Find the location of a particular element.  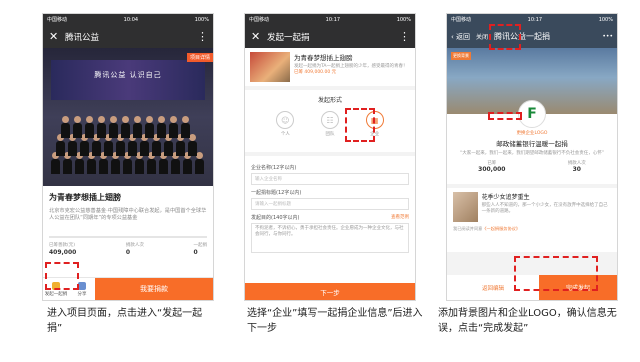

caption-step3: 添加背景图片和企业LOGO，确认信息无误，点击“完成发起” is located at coordinates (527, 321).